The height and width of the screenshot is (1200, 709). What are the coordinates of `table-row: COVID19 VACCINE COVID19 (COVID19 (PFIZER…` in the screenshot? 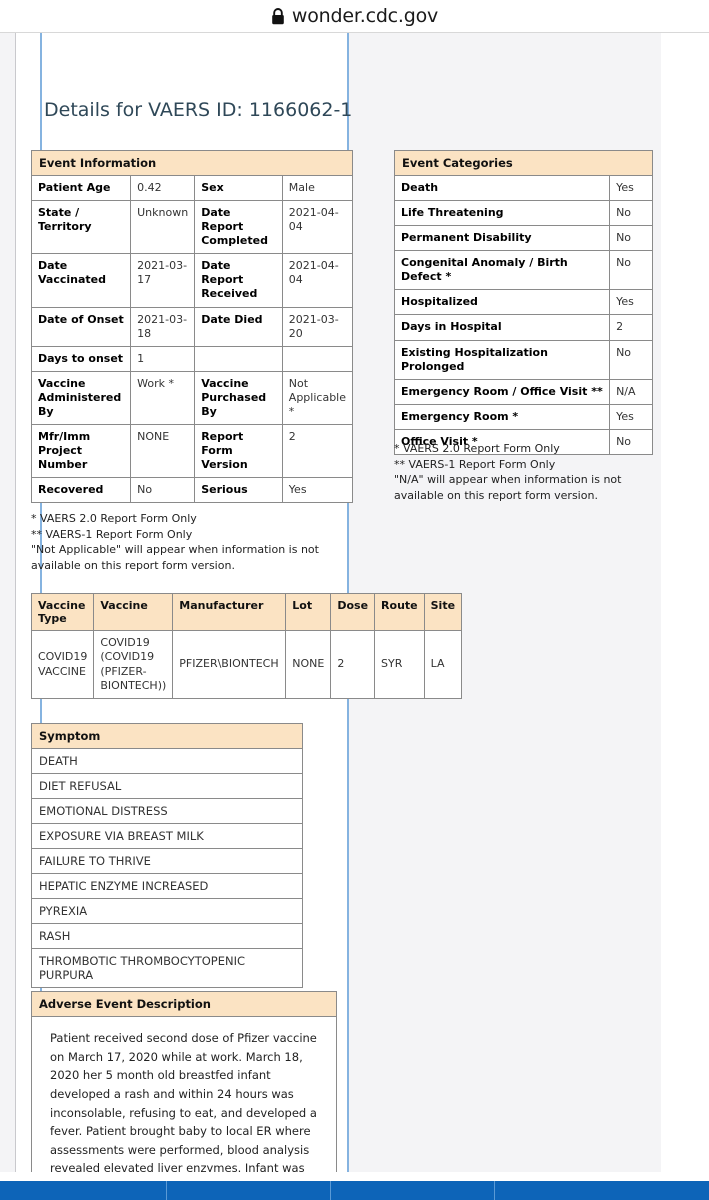 It's located at (246, 664).